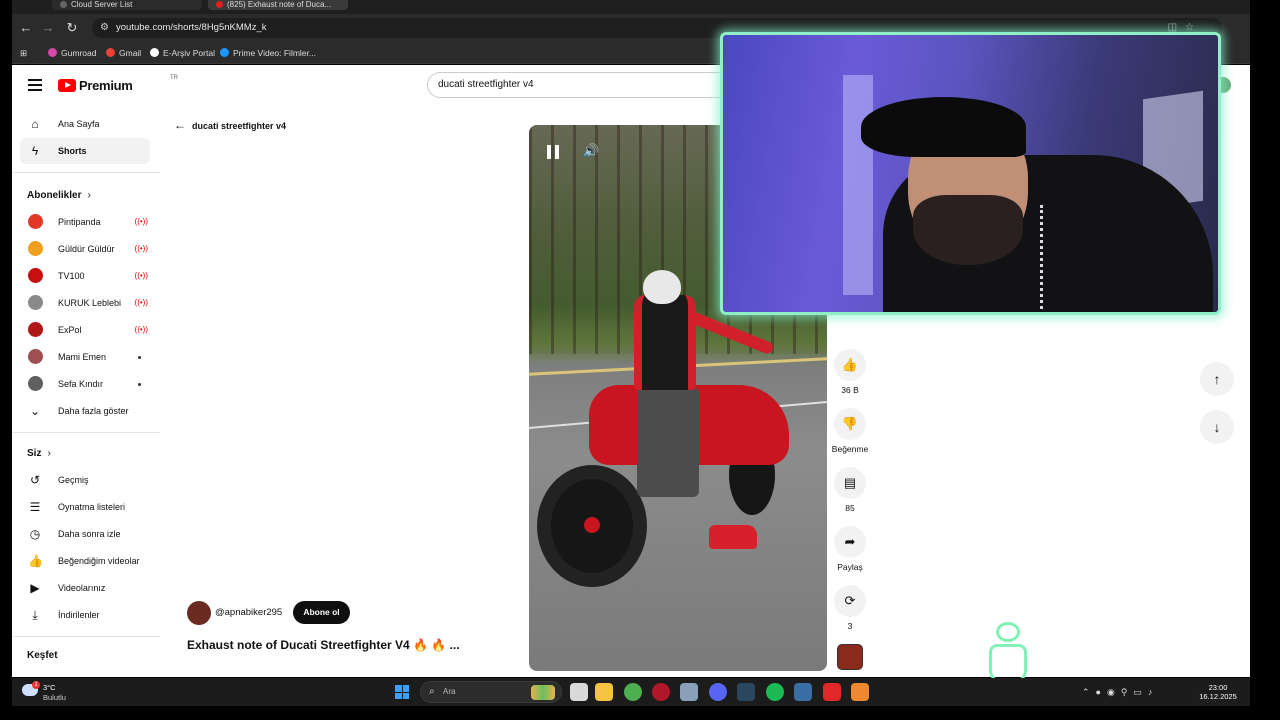 This screenshot has height=720, width=1280. I want to click on subscribe-button: Abone ol, so click(321, 612).